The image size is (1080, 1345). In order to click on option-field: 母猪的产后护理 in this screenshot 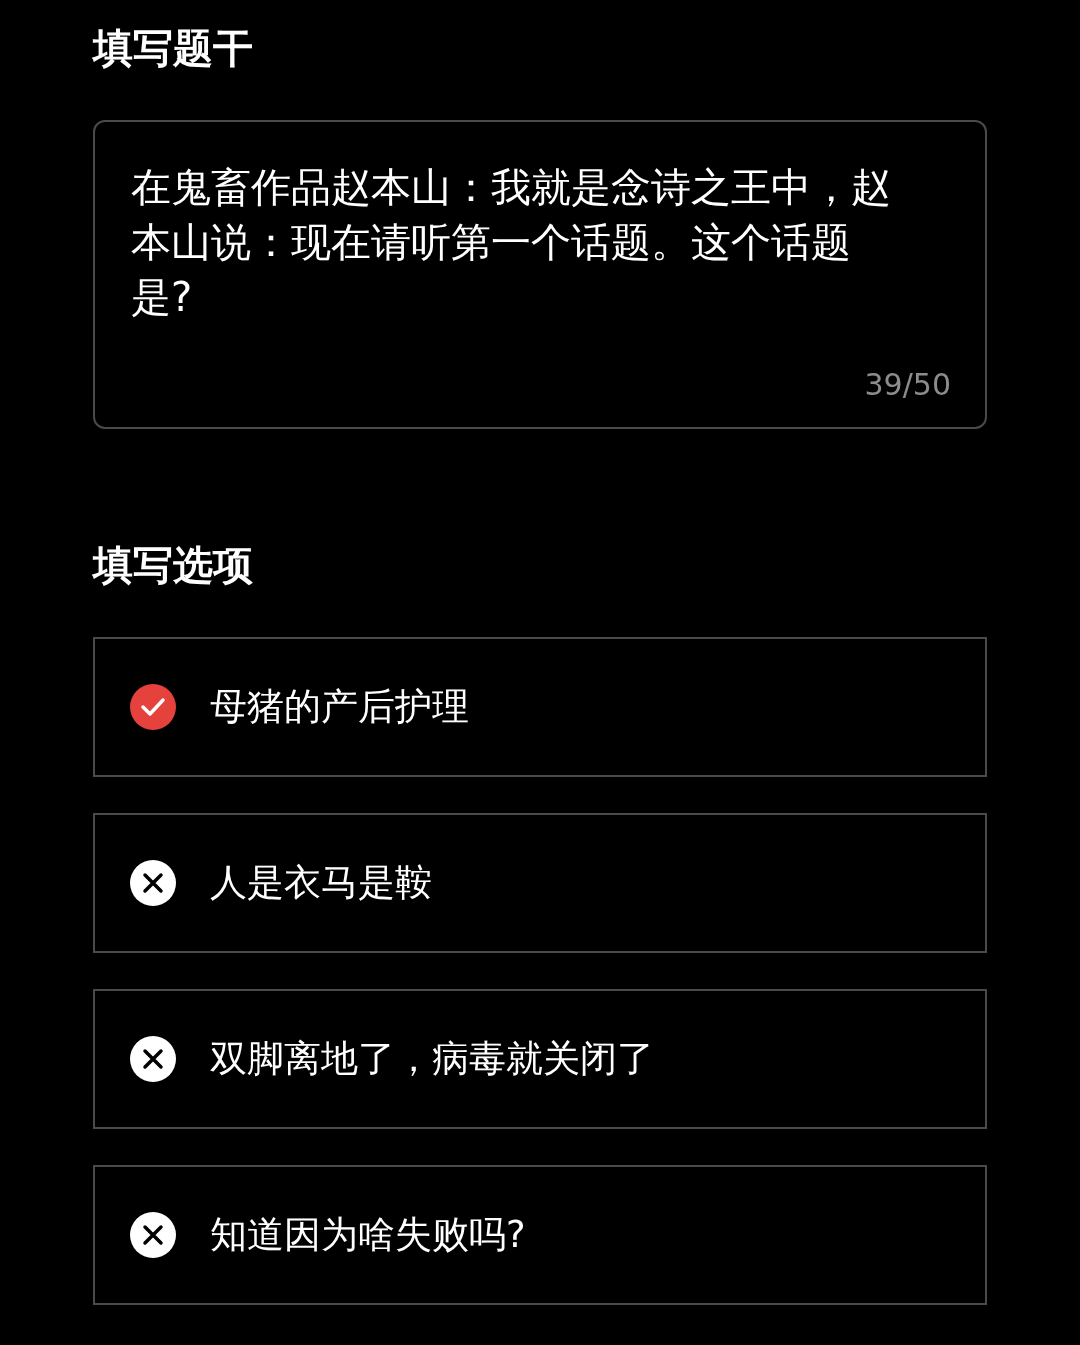, I will do `click(540, 707)`.